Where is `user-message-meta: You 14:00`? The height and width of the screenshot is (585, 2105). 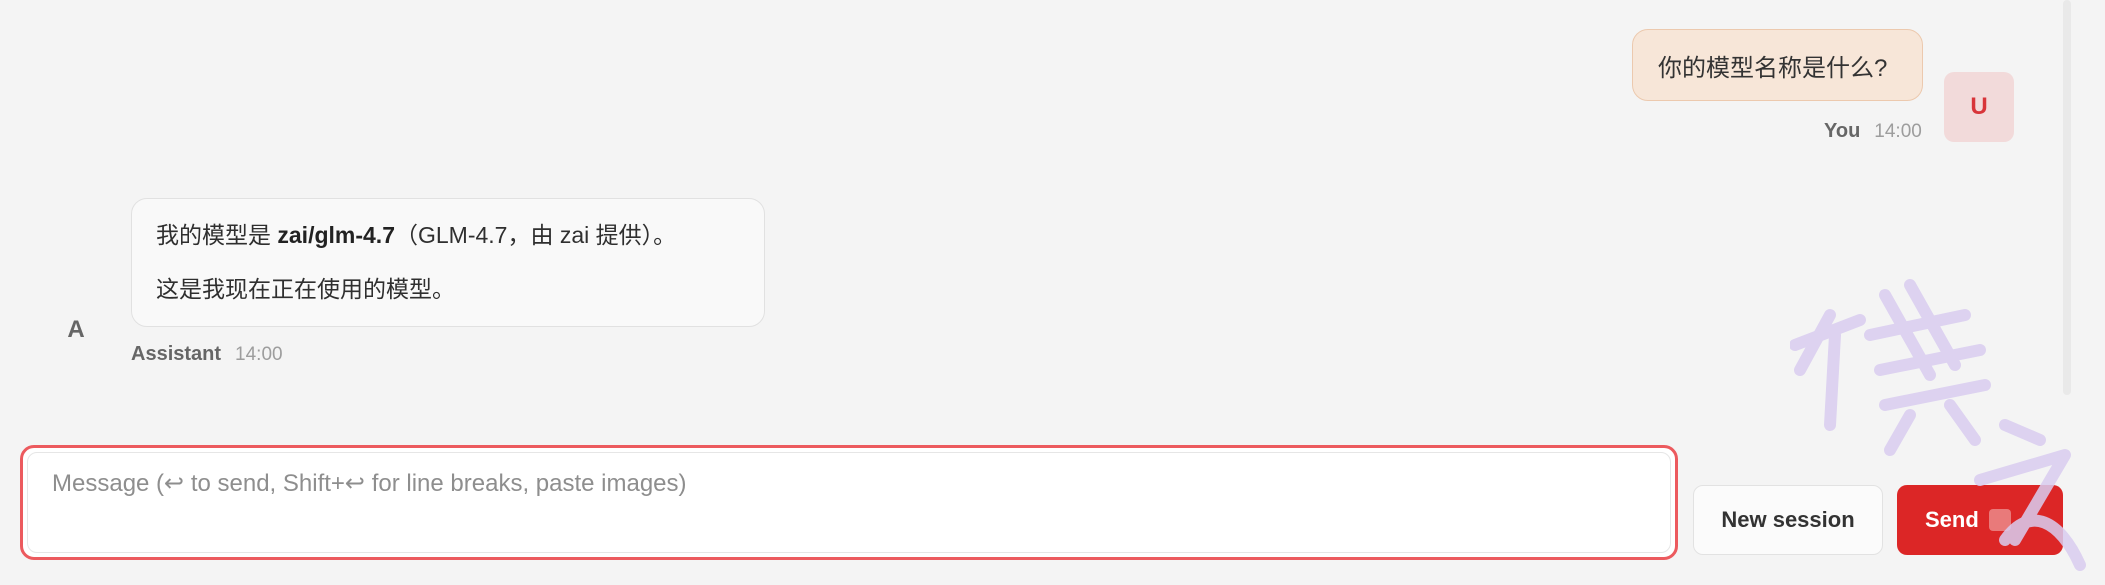
user-message-meta: You 14:00 is located at coordinates (1873, 133).